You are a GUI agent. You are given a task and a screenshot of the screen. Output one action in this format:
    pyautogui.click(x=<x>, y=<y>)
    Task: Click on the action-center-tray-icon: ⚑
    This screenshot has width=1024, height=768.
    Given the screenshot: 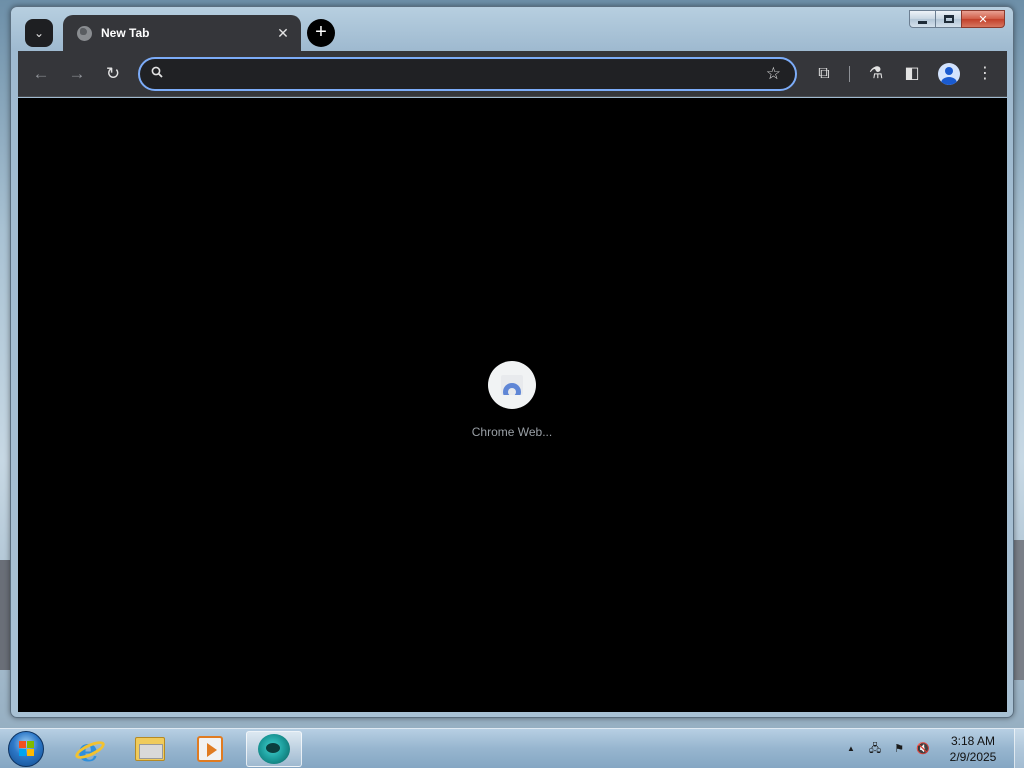 What is the action you would take?
    pyautogui.click(x=899, y=749)
    